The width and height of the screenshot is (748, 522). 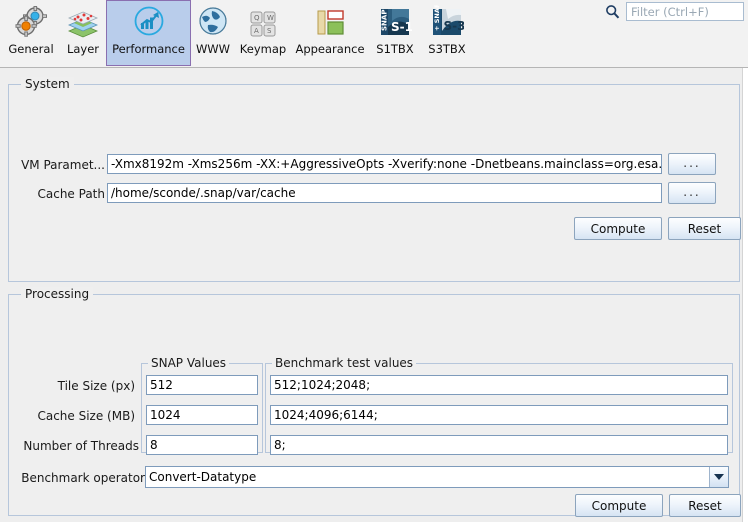 I want to click on keyboard-keys-icon: QW AS, so click(x=263, y=22).